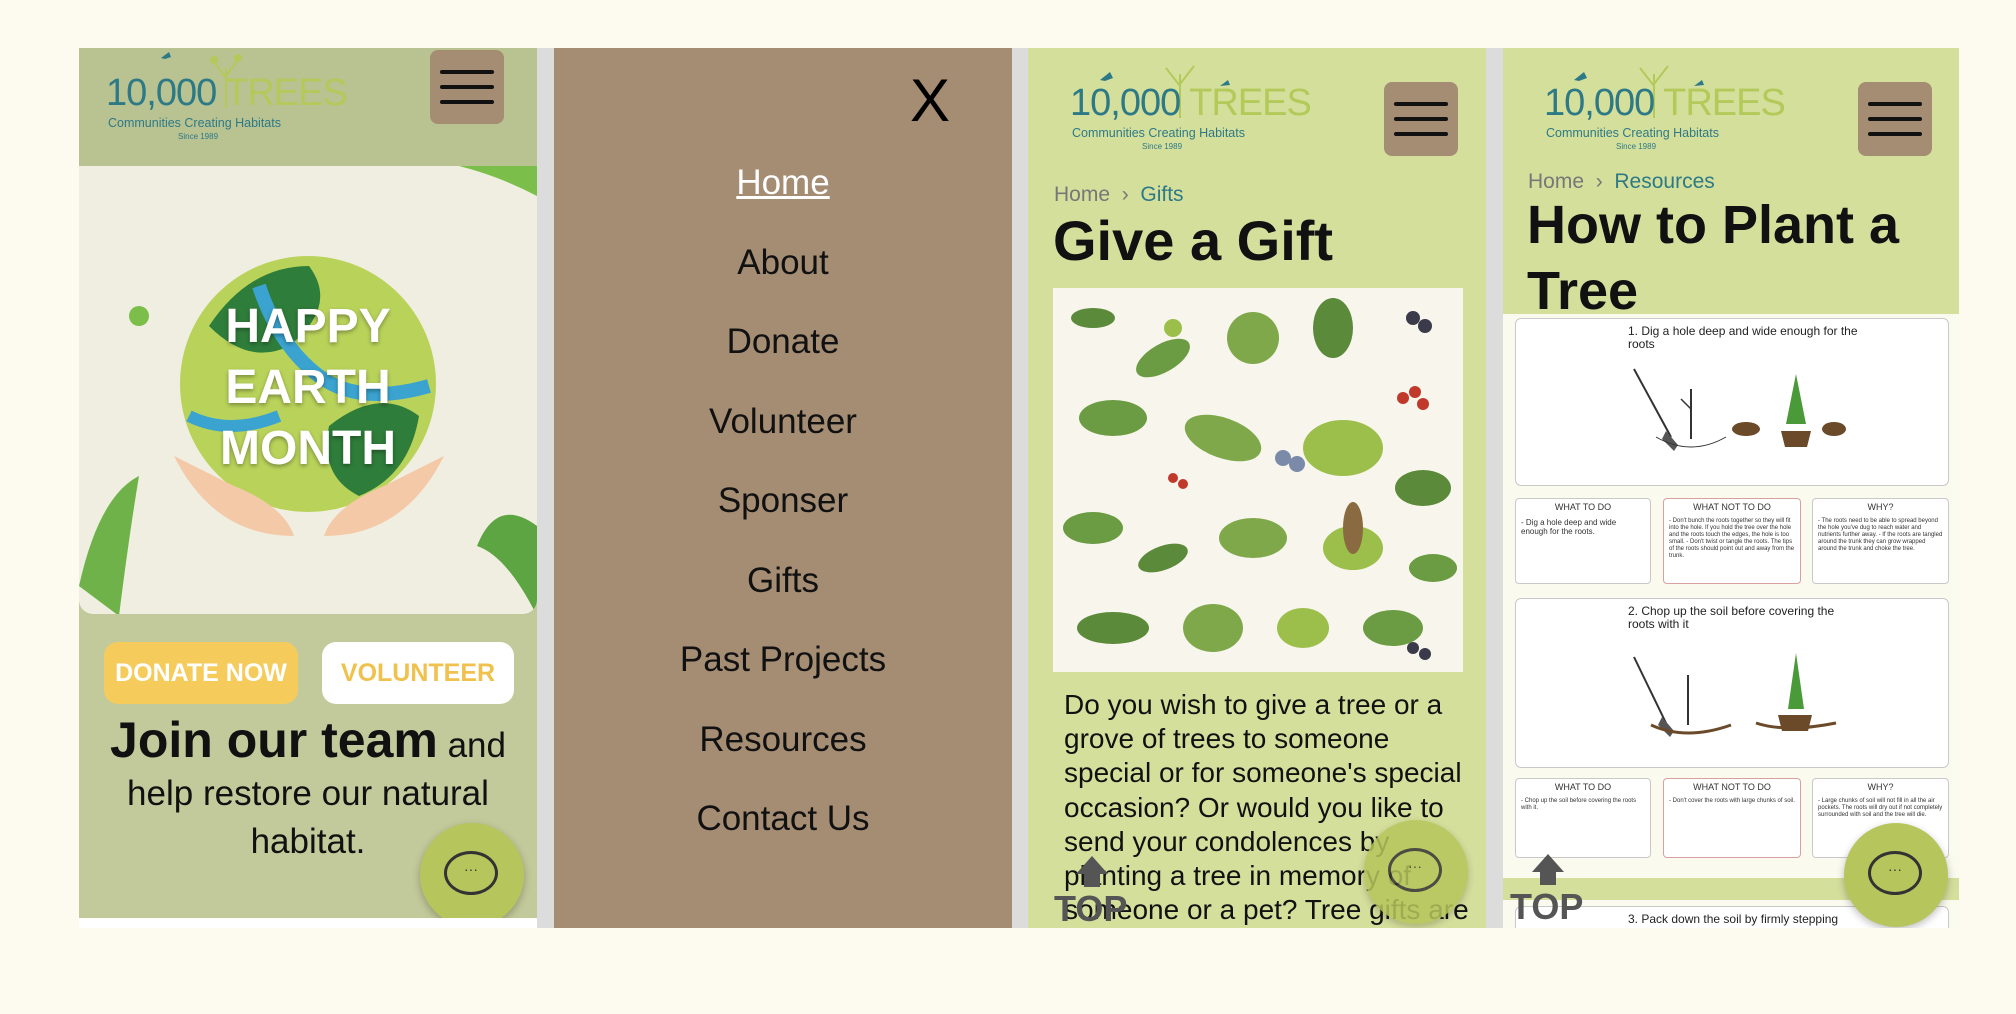 The height and width of the screenshot is (1014, 2016). I want to click on leaves-illustration, so click(1260, 479).